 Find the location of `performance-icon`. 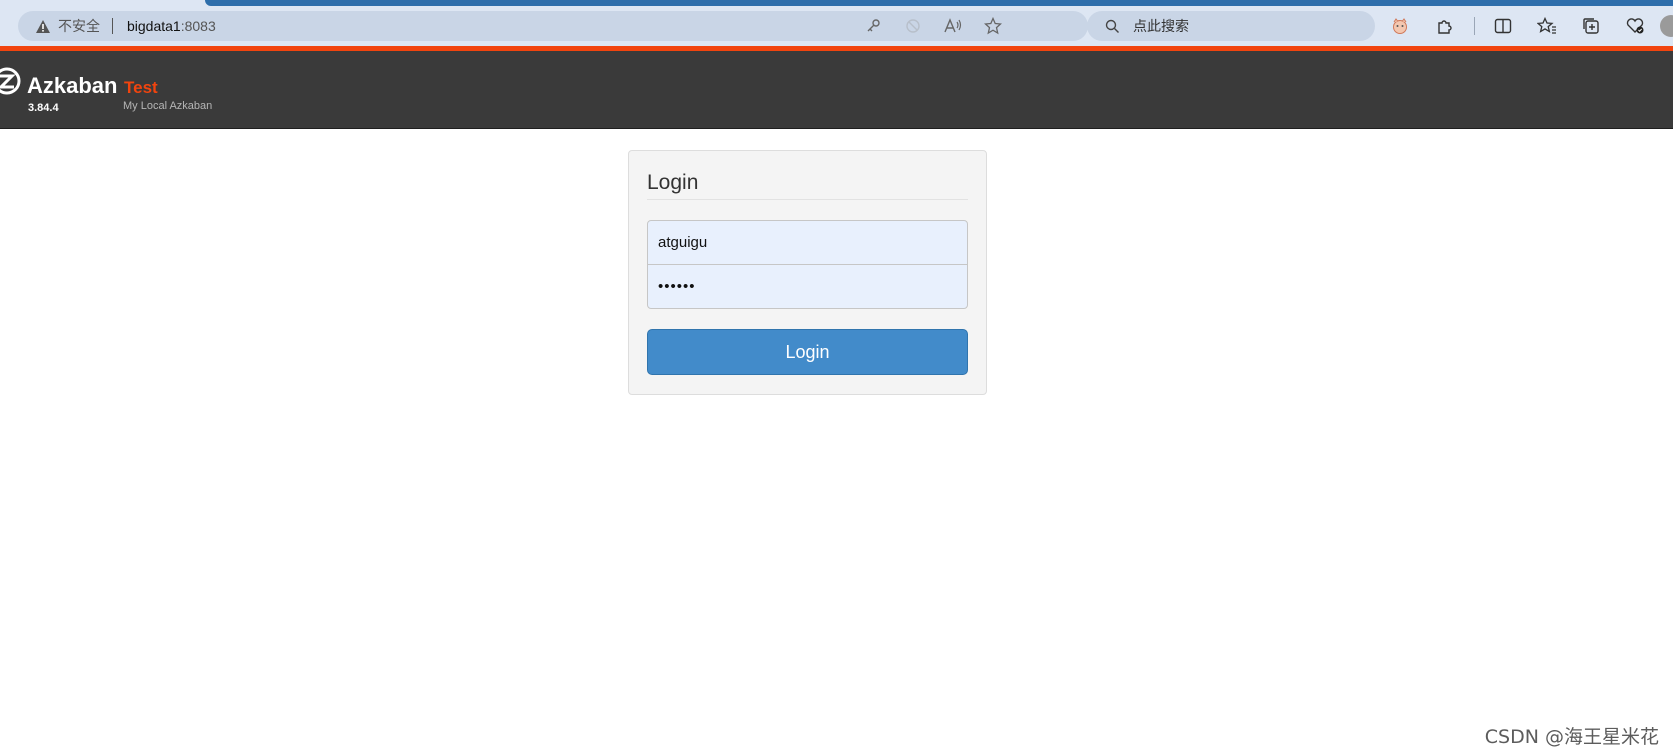

performance-icon is located at coordinates (1635, 26).